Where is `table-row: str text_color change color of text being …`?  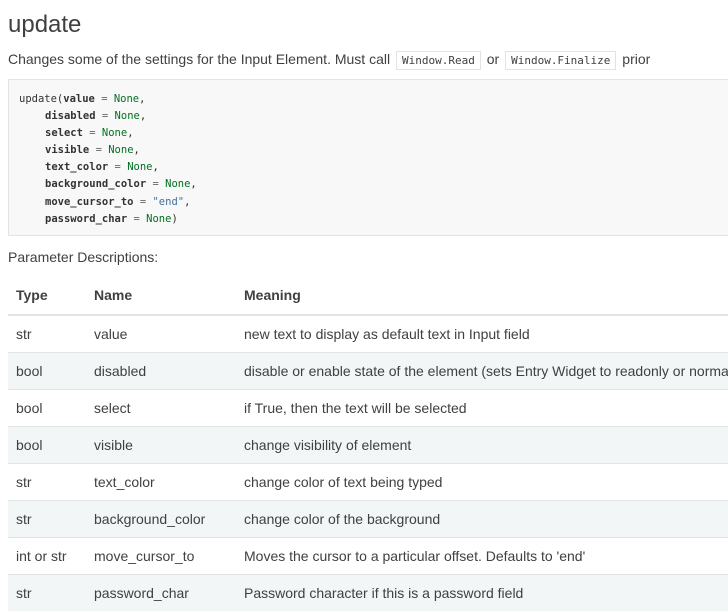 table-row: str text_color change color of text being … is located at coordinates (368, 482).